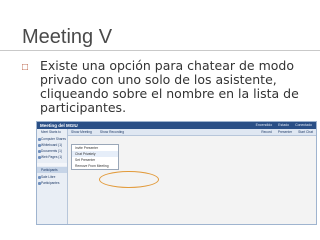 The image size is (320, 240). I want to click on record-button: Record, so click(266, 132).